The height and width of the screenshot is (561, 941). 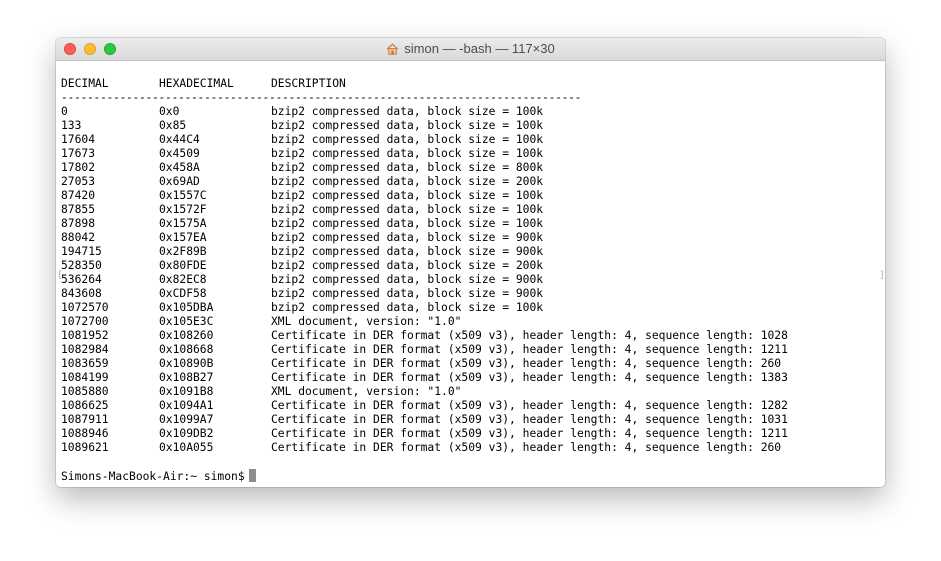 I want to click on row-hex: 0x1557C, so click(x=183, y=195).